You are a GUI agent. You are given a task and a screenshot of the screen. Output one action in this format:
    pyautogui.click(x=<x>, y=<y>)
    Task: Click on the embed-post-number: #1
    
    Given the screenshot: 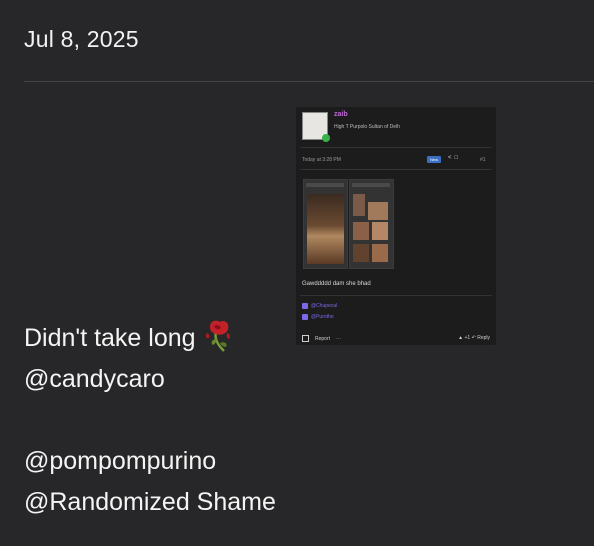 What is the action you would take?
    pyautogui.click(x=483, y=160)
    